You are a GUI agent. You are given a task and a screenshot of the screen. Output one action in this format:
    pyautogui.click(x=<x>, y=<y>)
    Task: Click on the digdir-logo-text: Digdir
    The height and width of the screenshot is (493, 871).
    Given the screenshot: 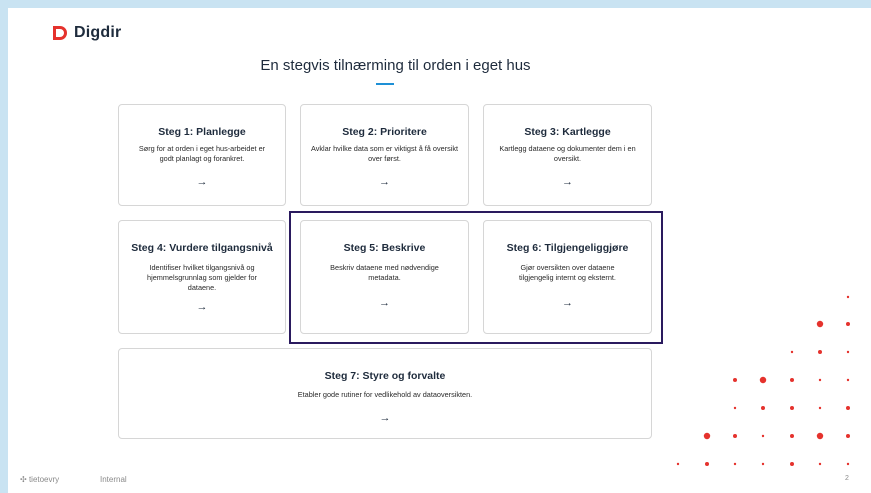 What is the action you would take?
    pyautogui.click(x=98, y=32)
    